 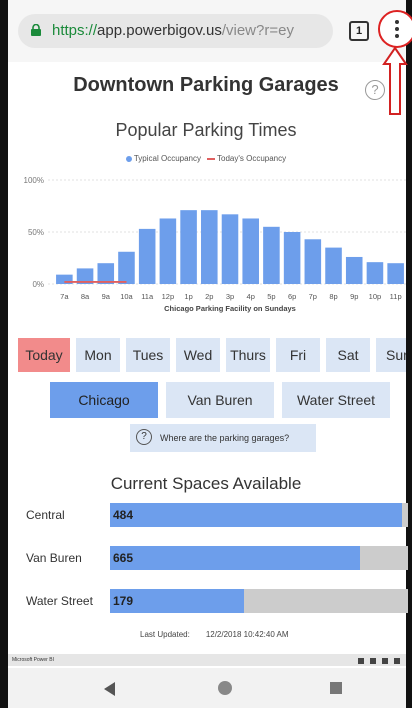 I want to click on space-count-central: 484, so click(x=123, y=515).